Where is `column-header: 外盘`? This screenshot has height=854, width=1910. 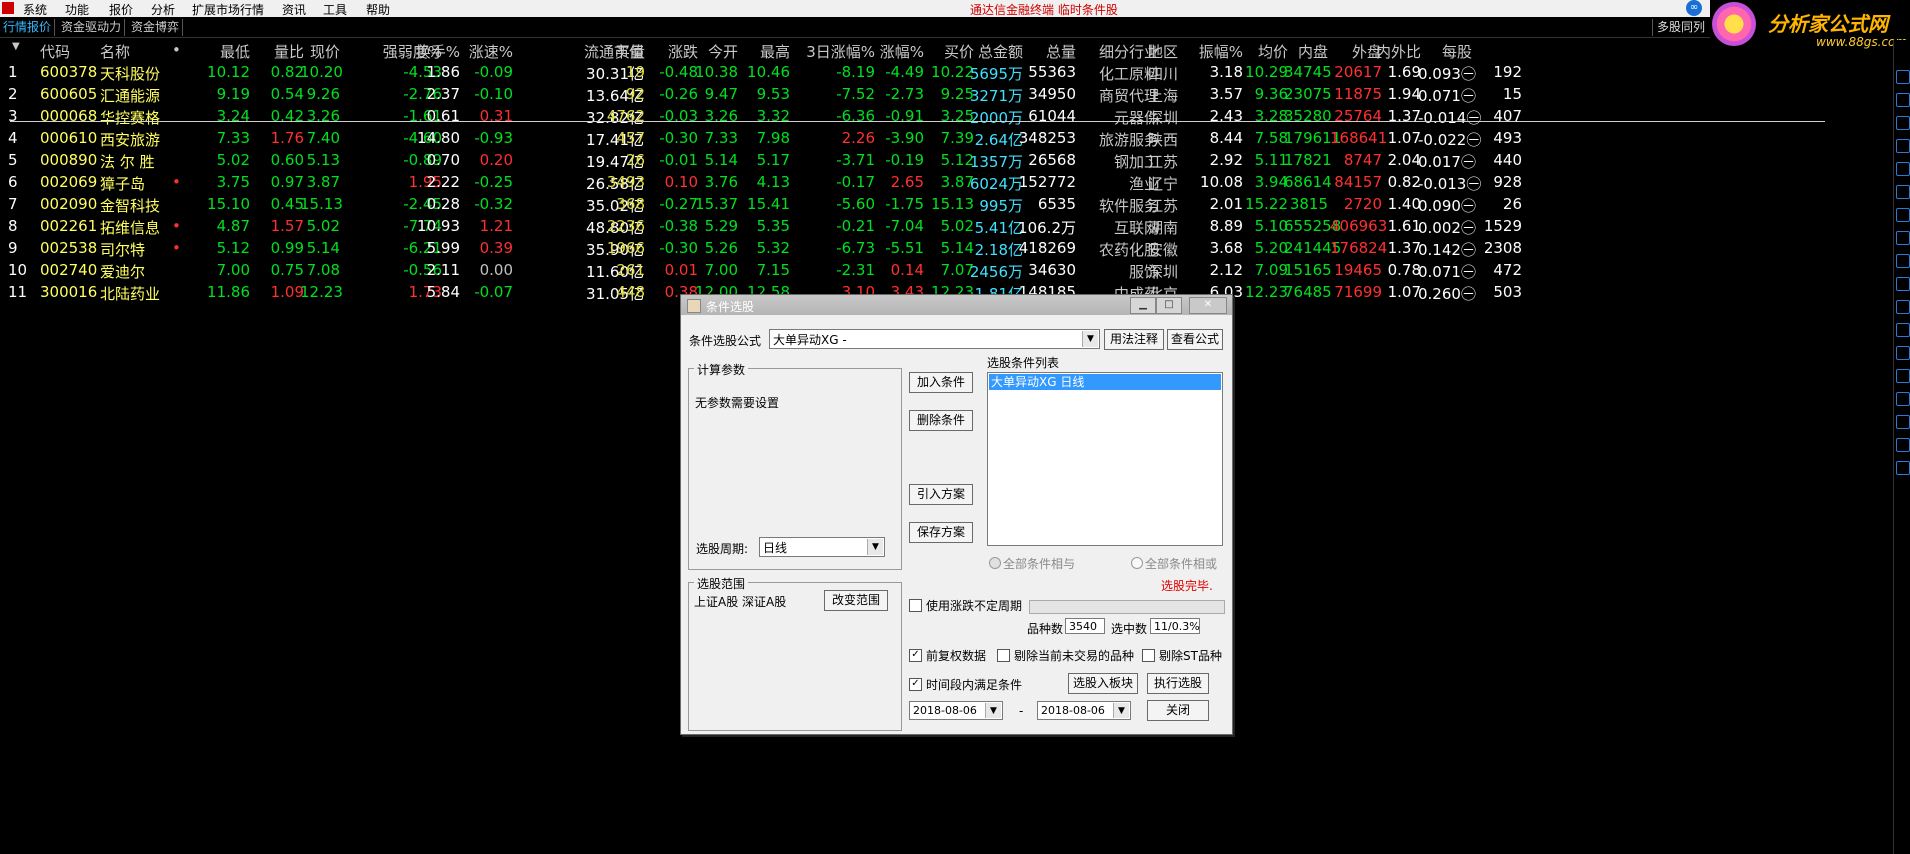
column-header: 外盘 is located at coordinates (1356, 51).